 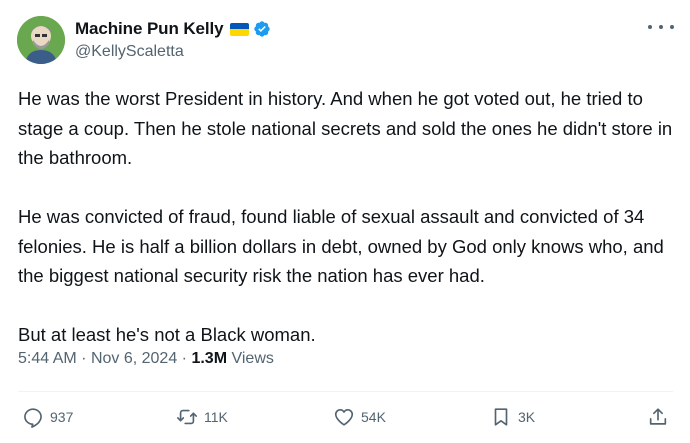 I want to click on more-options-icon, so click(x=661, y=27).